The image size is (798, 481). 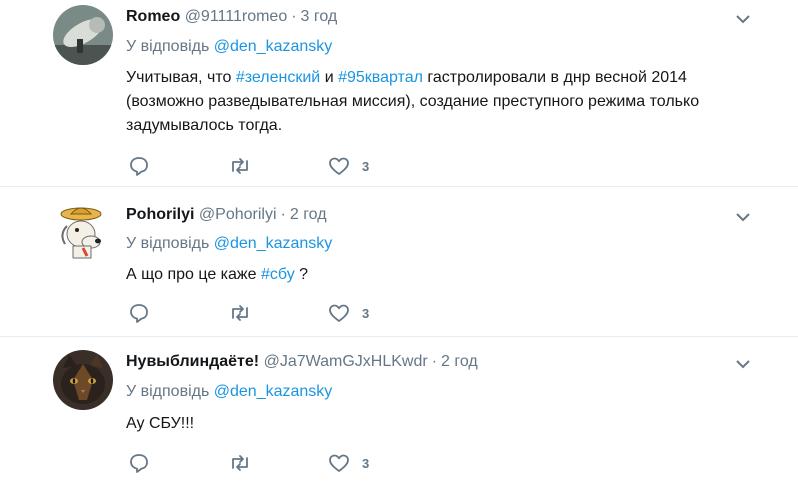 What do you see at coordinates (319, 16) in the screenshot?
I see `timestamp: 3 год` at bounding box center [319, 16].